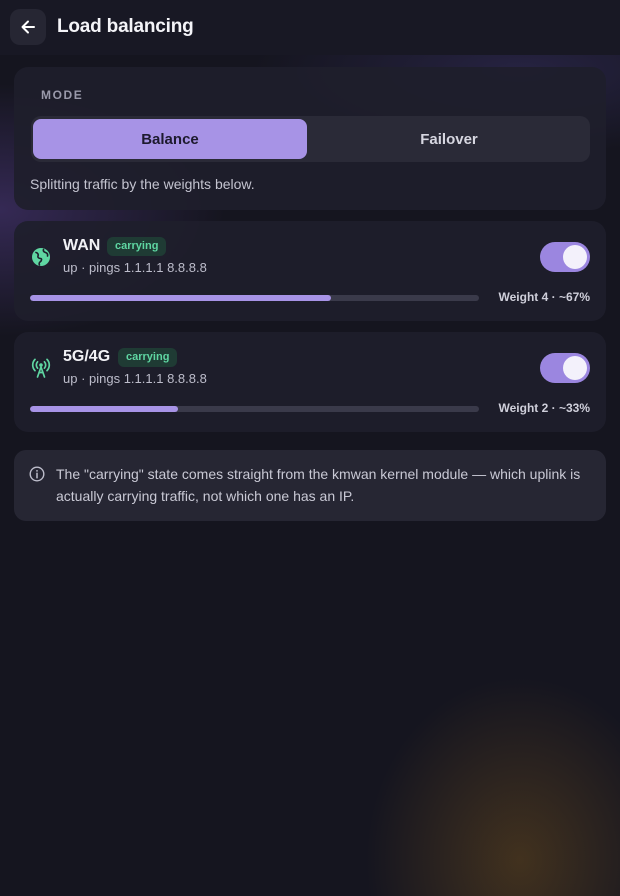  I want to click on mode-option-balance: Balance, so click(170, 139).